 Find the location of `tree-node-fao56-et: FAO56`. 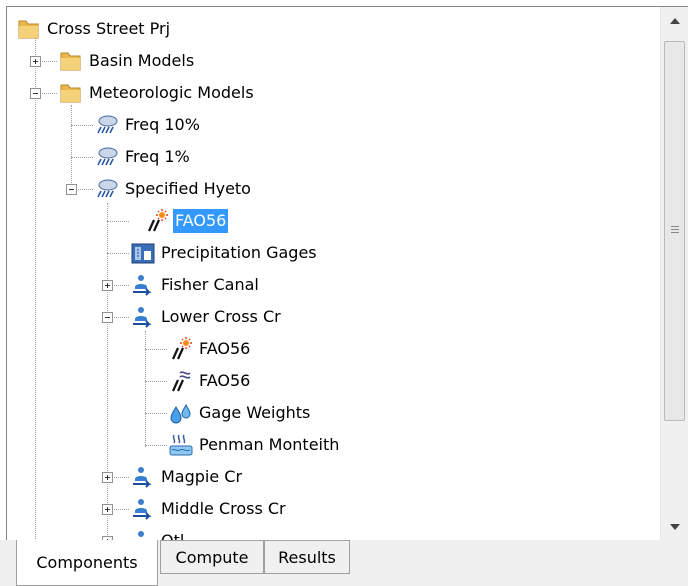

tree-node-fao56-et: FAO56 is located at coordinates (210, 349).